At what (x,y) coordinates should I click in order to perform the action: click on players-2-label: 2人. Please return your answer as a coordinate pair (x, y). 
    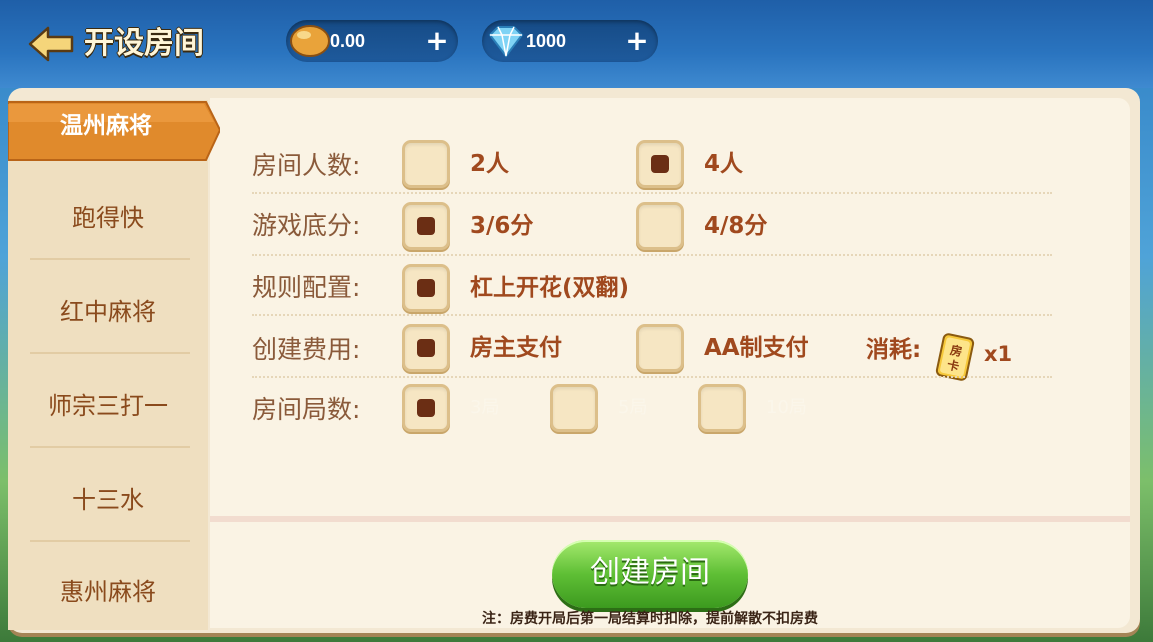
    Looking at the image, I should click on (490, 164).